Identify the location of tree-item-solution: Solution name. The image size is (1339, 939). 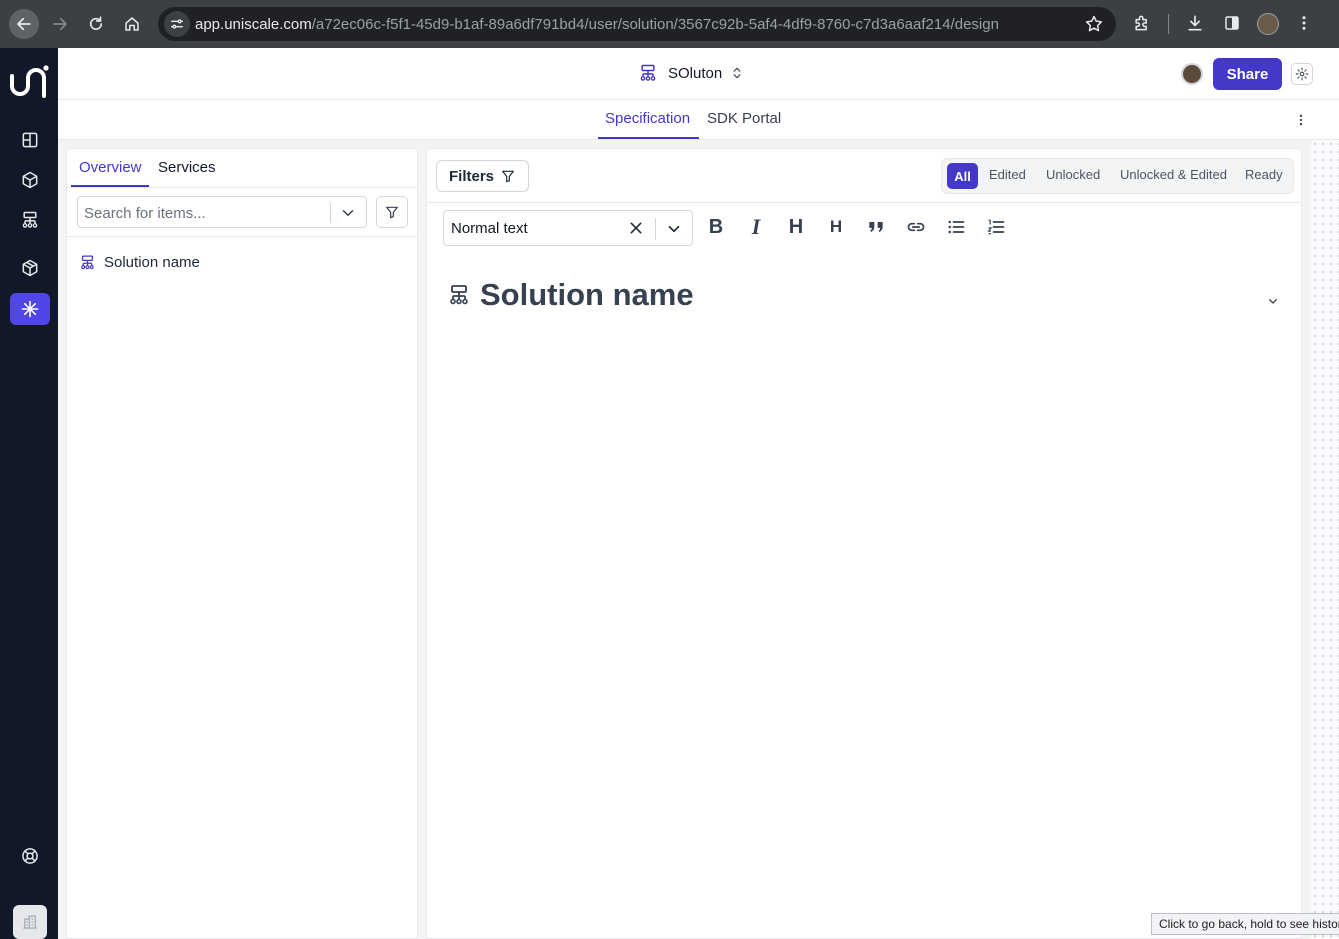
(139, 262).